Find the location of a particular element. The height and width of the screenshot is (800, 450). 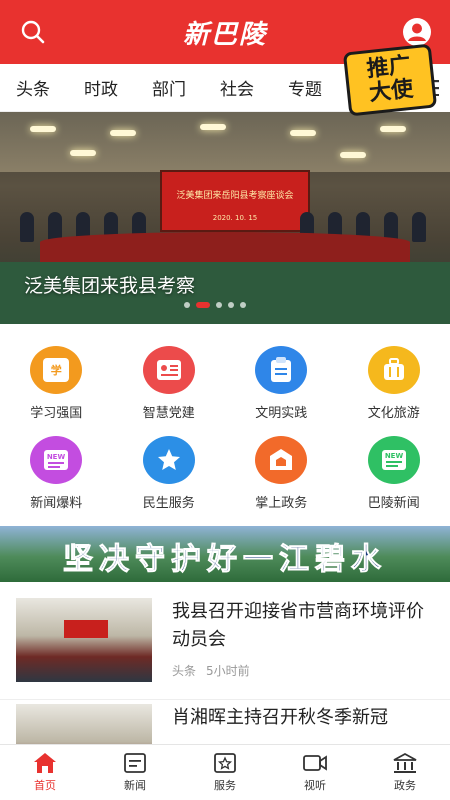

grid-item-livelihood: 民生服务 is located at coordinates (169, 471).